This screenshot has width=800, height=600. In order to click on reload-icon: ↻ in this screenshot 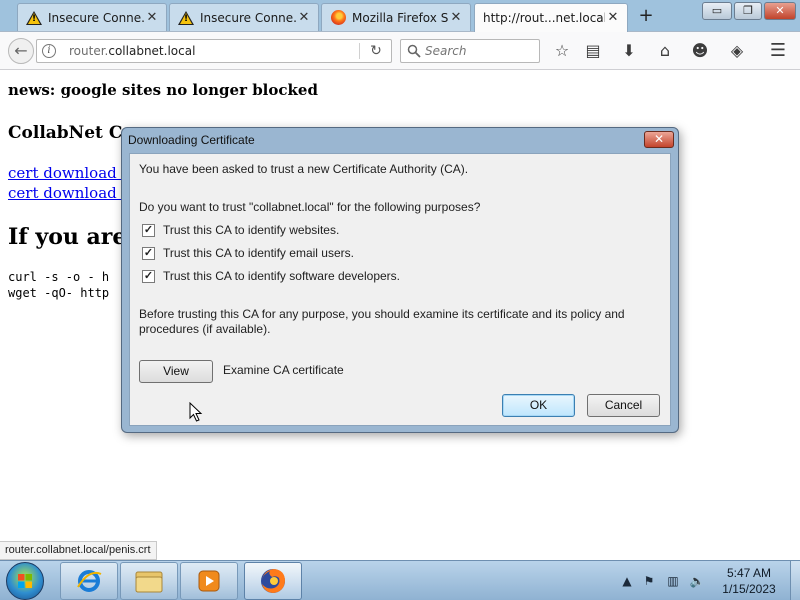, I will do `click(376, 51)`.